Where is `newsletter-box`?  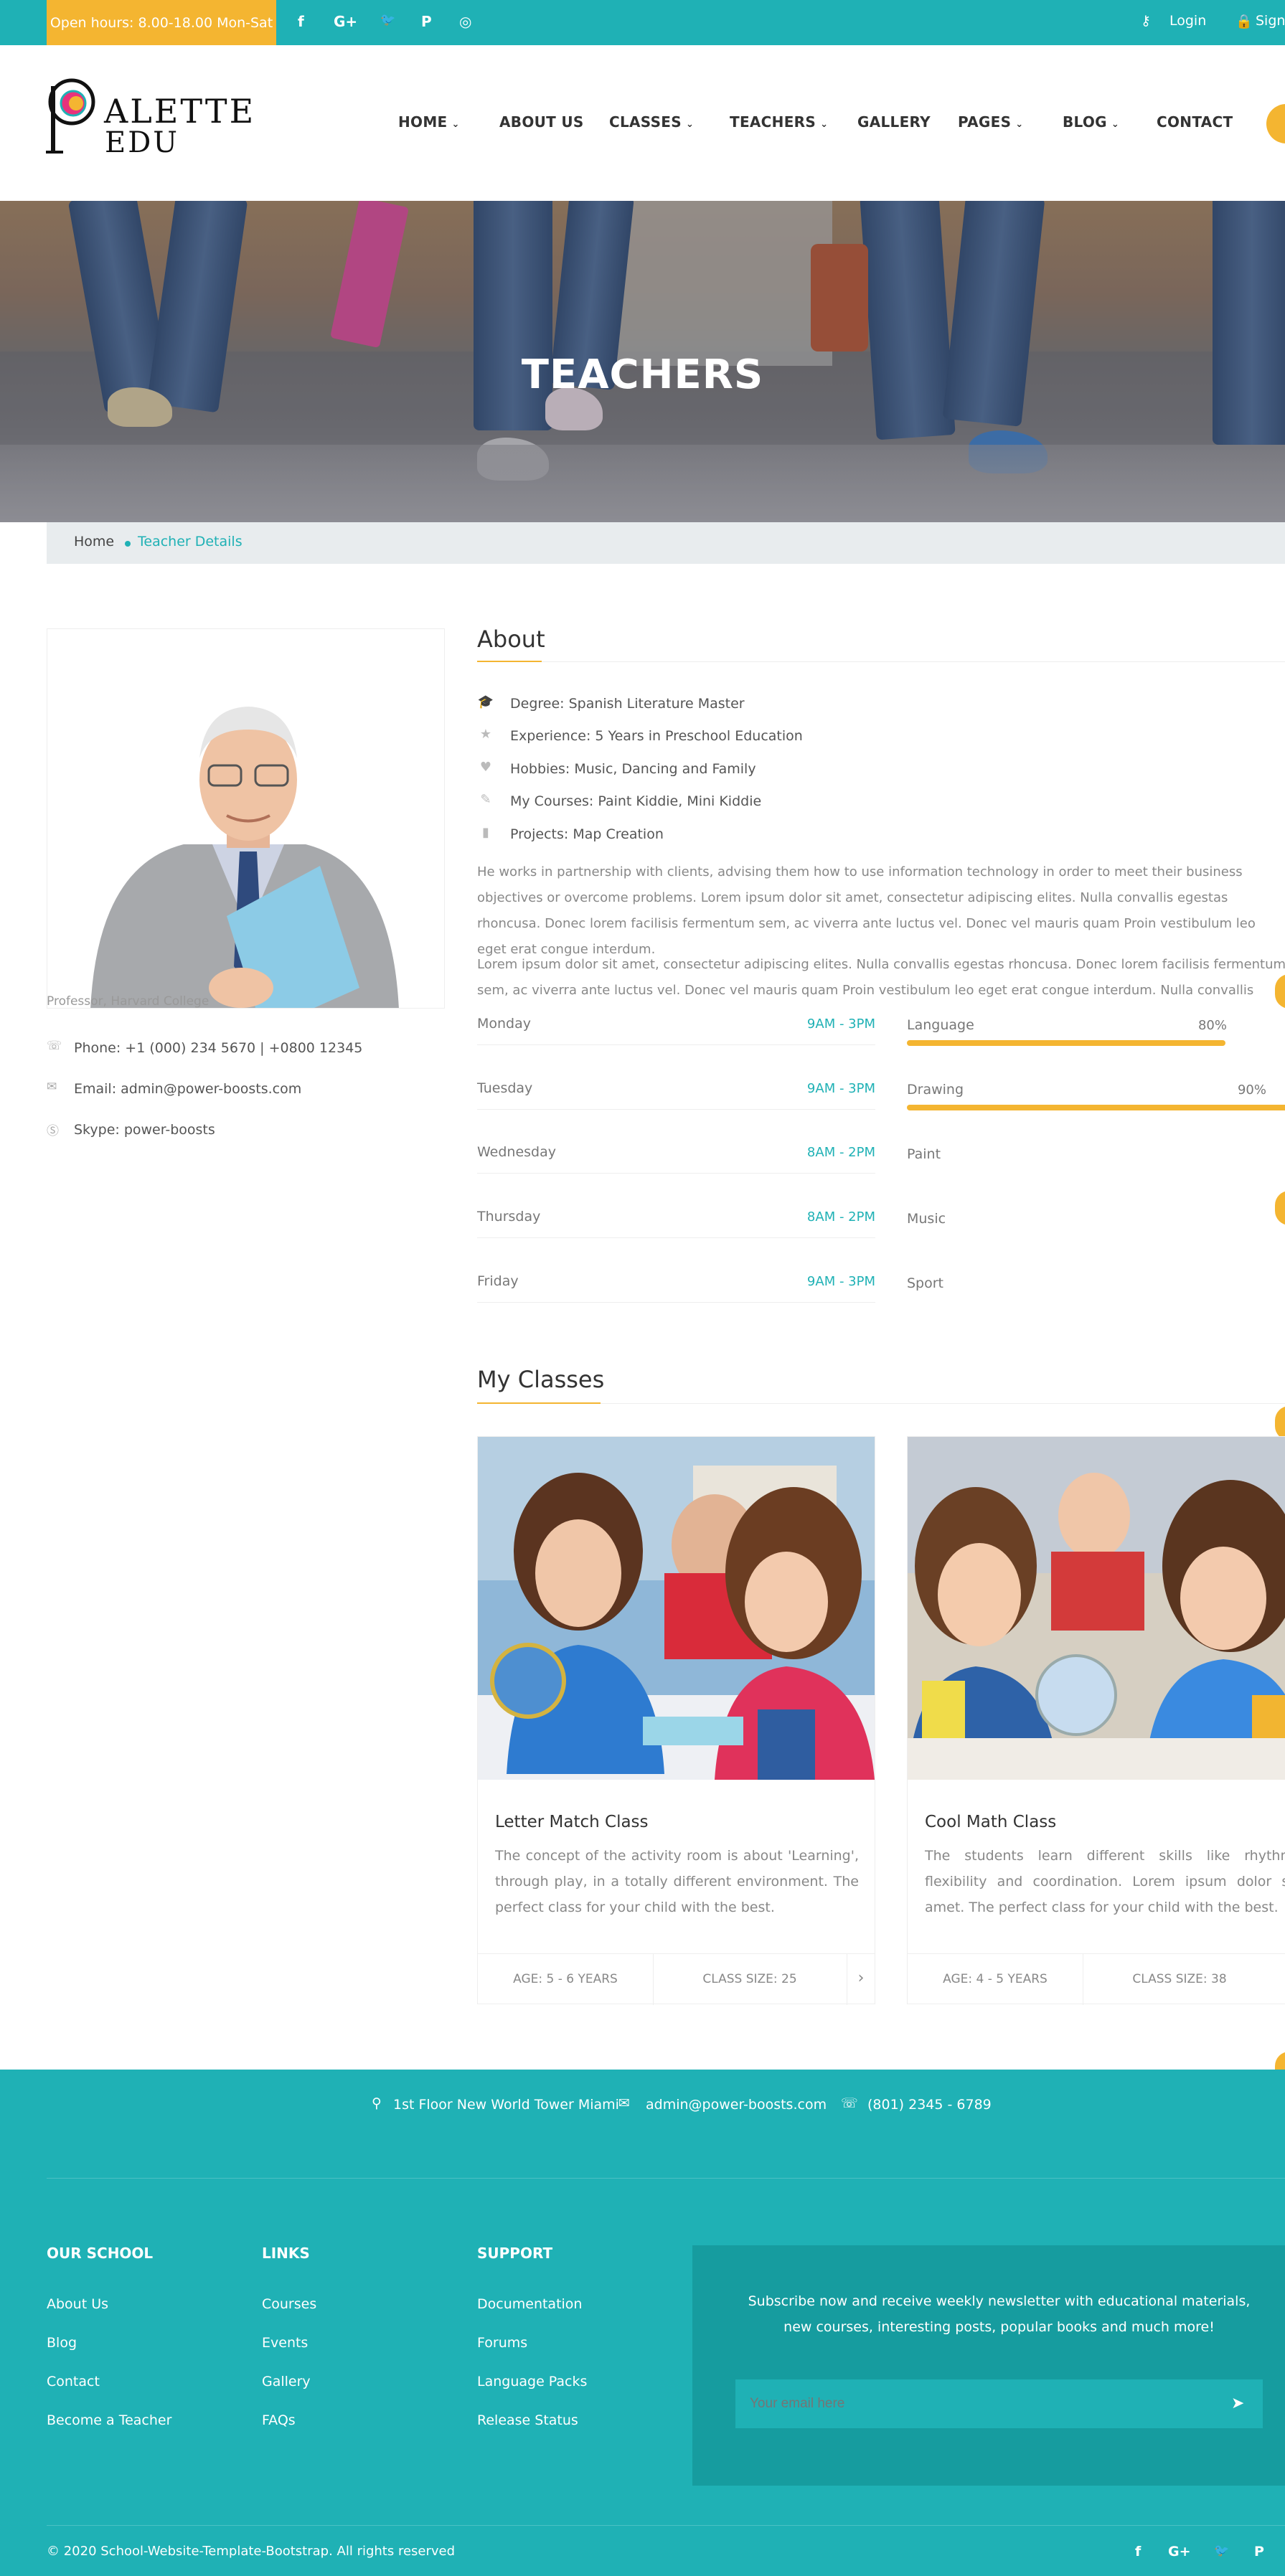
newsletter-box is located at coordinates (988, 2365).